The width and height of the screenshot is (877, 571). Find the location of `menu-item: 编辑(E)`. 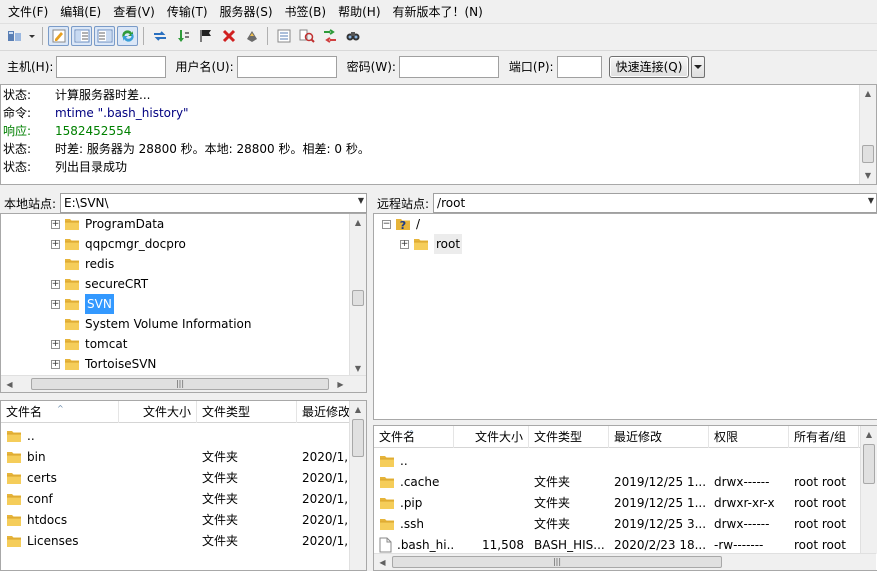

menu-item: 编辑(E) is located at coordinates (80, 12).